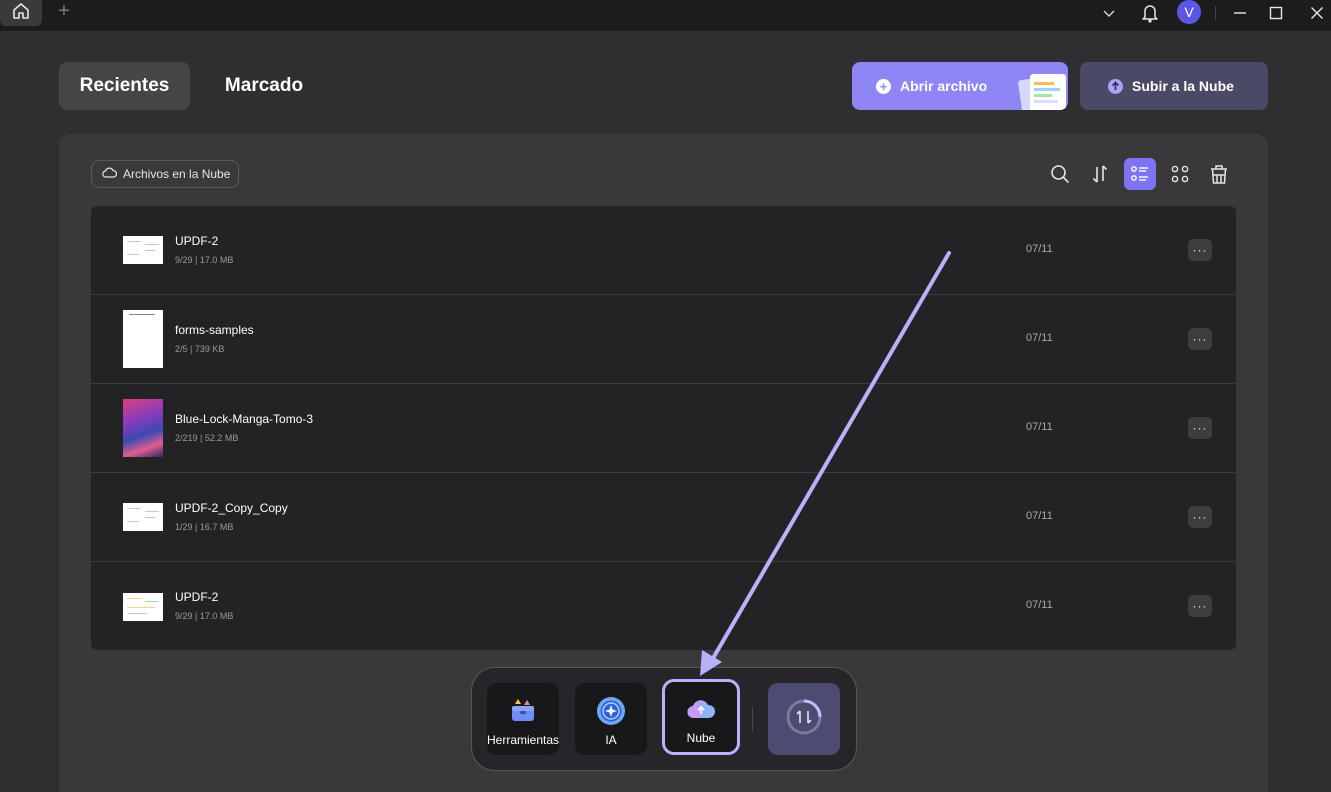  I want to click on plus-circle-icon: +, so click(883, 86).